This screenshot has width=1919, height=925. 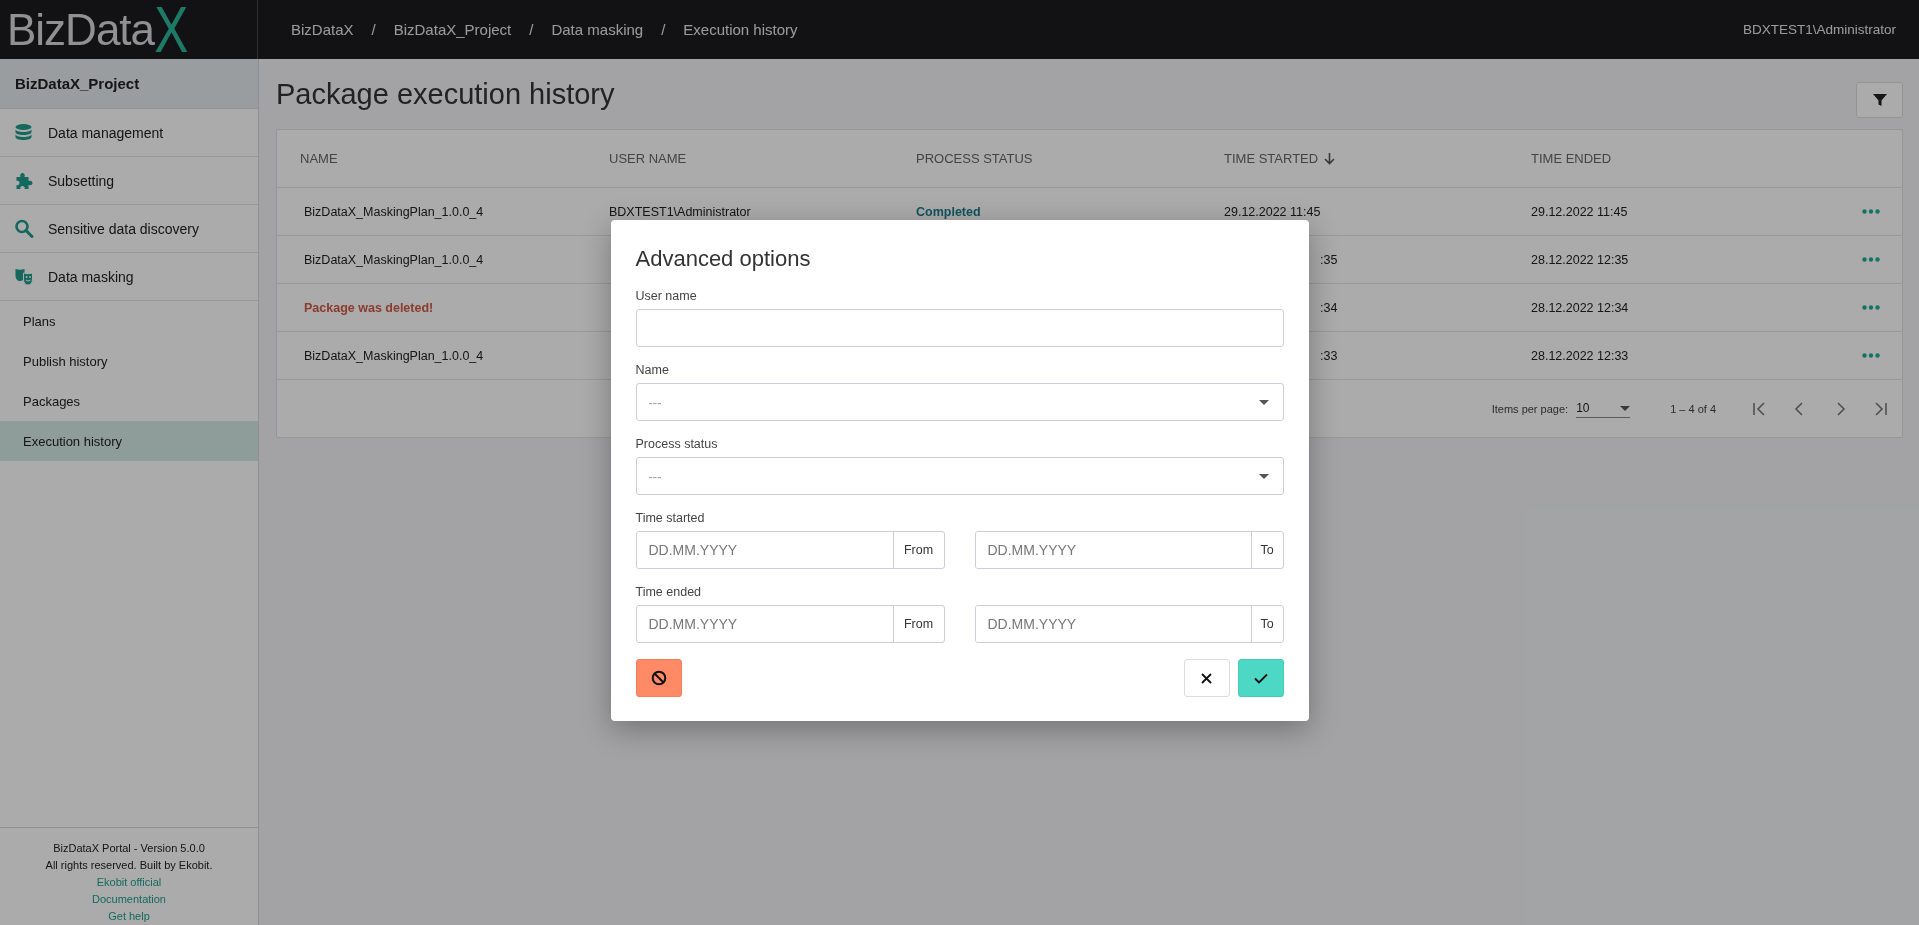 I want to click on column-header: USER NAME, so click(x=648, y=158).